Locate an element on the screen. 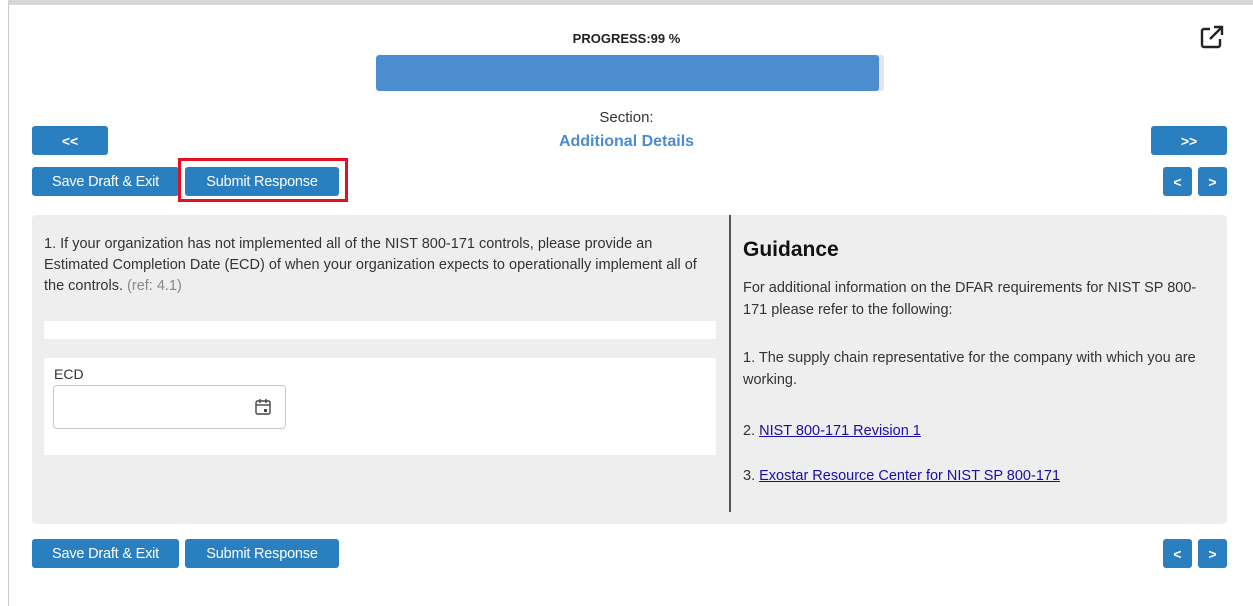  next-question-button-top: > is located at coordinates (1212, 181).